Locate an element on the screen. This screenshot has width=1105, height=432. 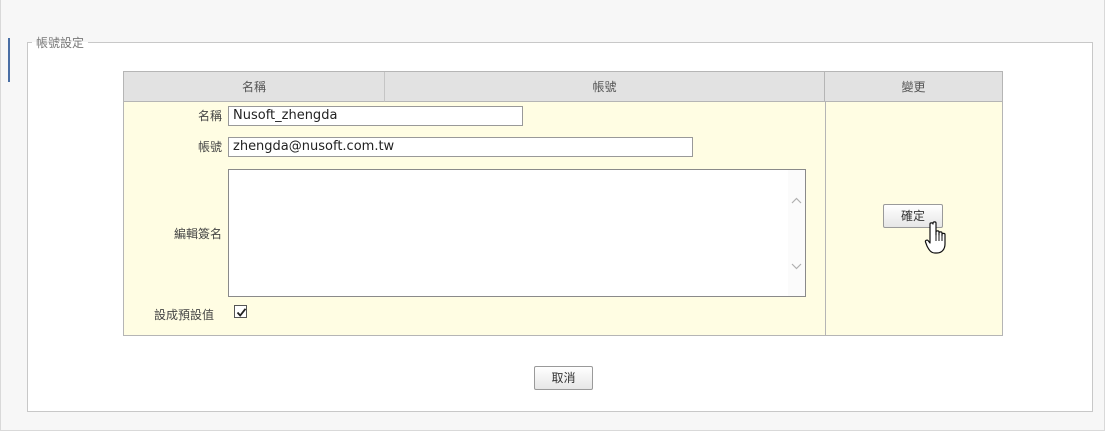
checkmark-icon is located at coordinates (241, 312).